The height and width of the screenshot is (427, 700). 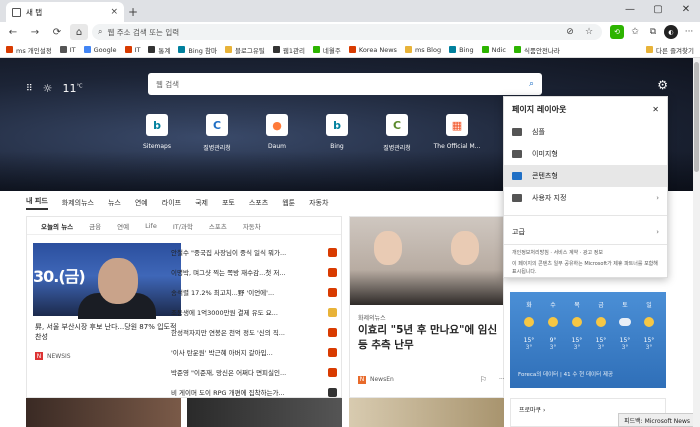 What do you see at coordinates (54, 88) in the screenshot?
I see `weather-widget: ⠿ ☼ 11°C` at bounding box center [54, 88].